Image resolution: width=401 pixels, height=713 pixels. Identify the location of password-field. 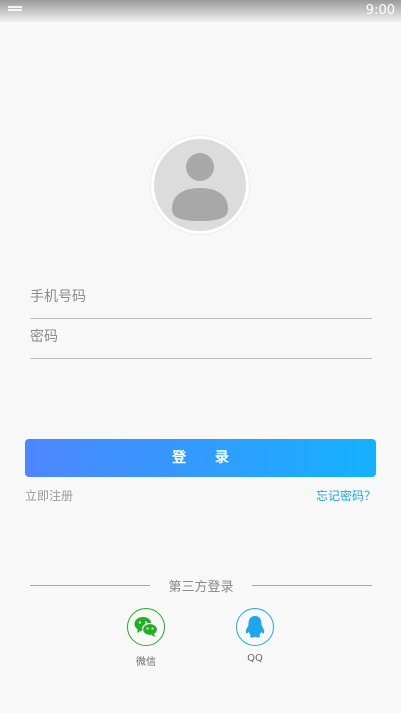
(201, 338).